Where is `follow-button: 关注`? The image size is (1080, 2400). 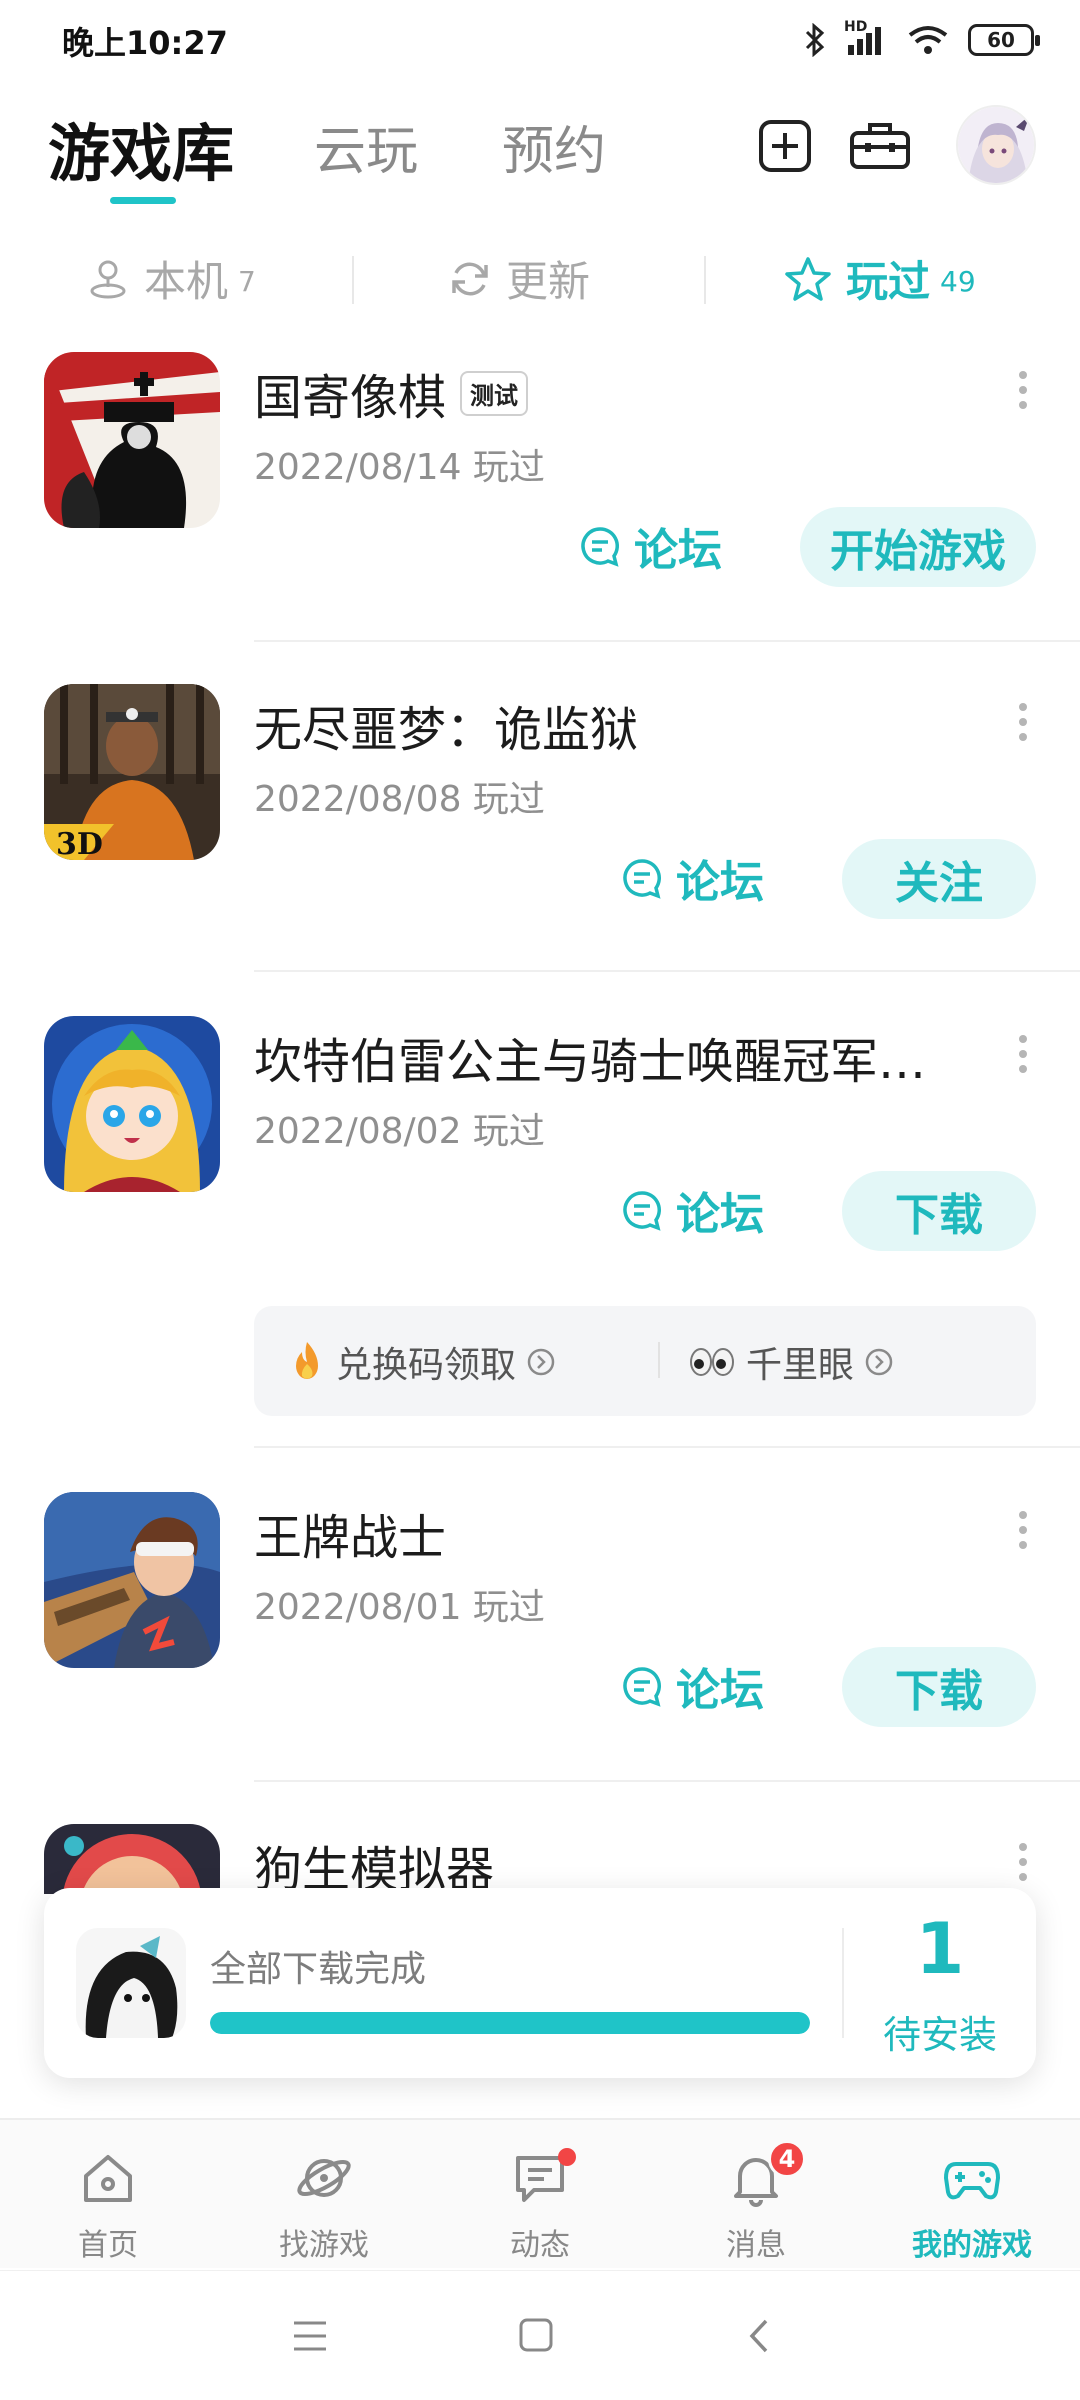
follow-button: 关注 is located at coordinates (939, 879).